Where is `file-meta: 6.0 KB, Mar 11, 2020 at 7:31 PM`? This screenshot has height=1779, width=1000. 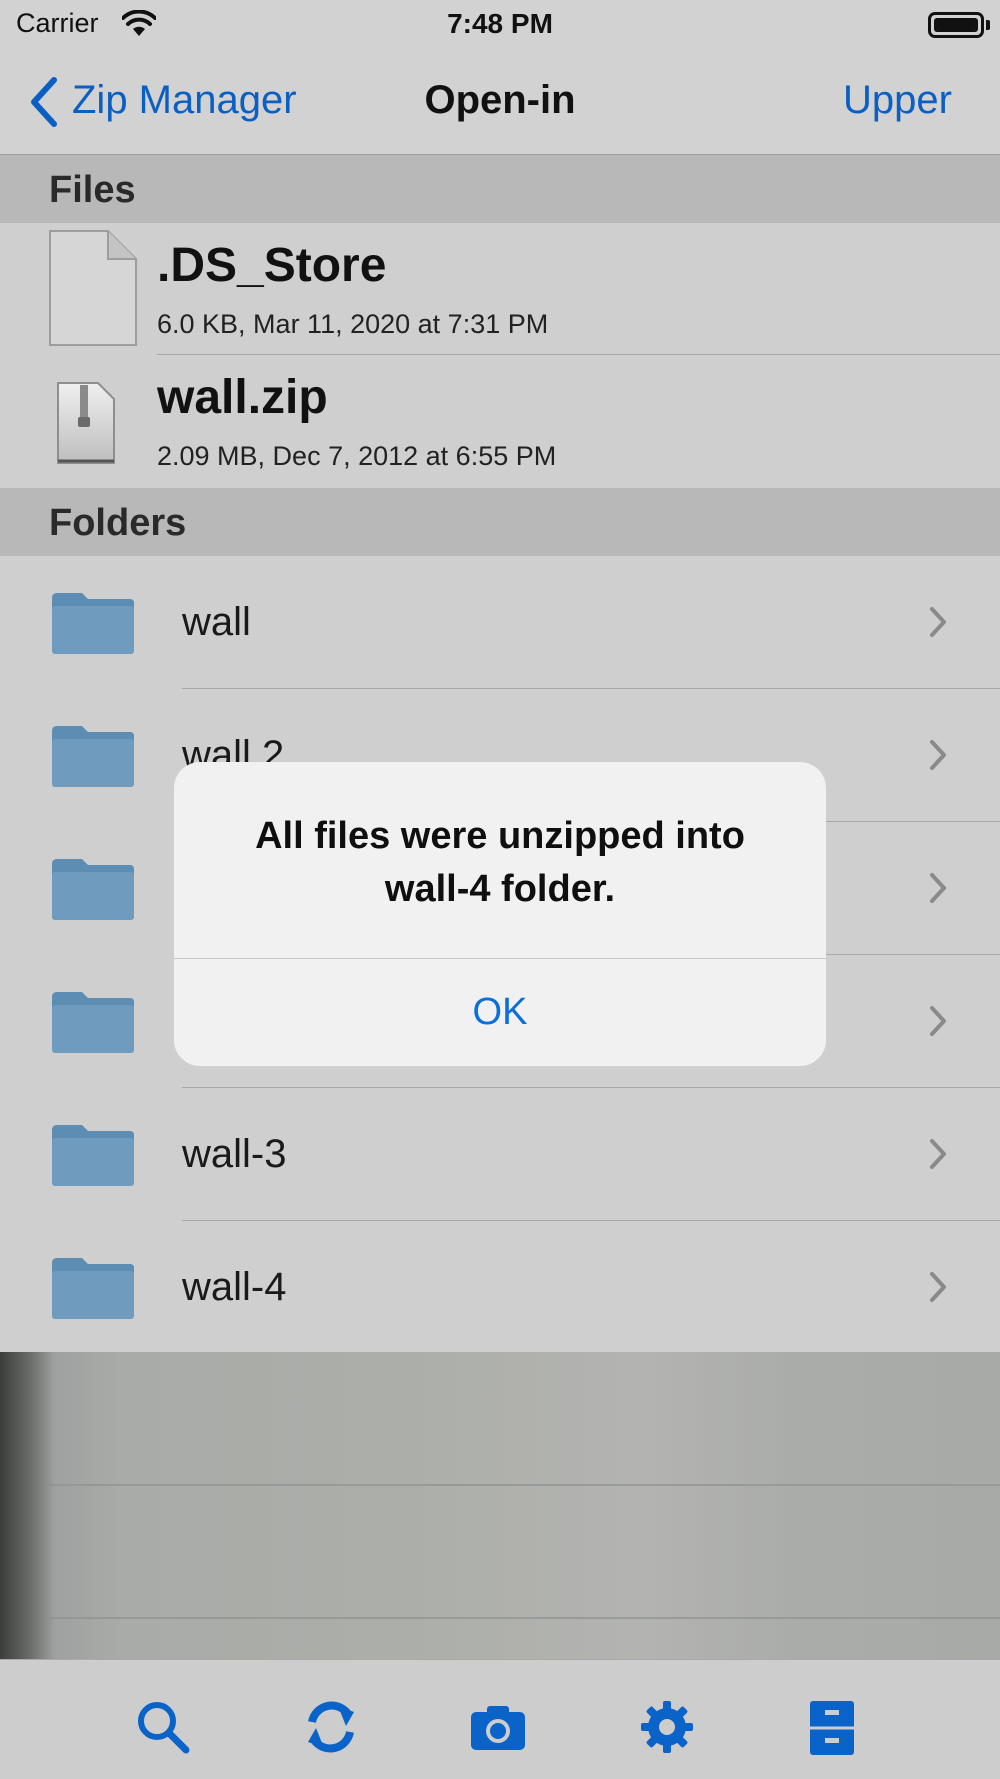
file-meta: 6.0 KB, Mar 11, 2020 at 7:31 PM is located at coordinates (353, 324).